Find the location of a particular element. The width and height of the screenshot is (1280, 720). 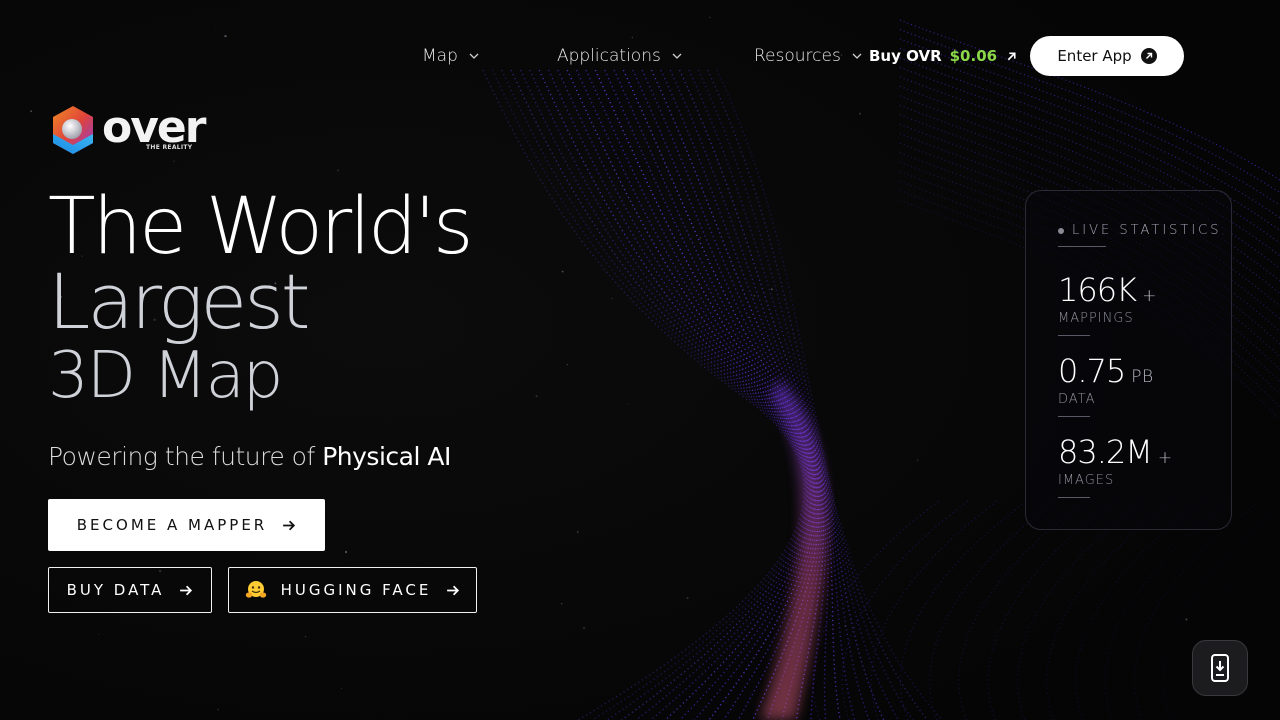

arrow-up-right-icon is located at coordinates (1011, 55).